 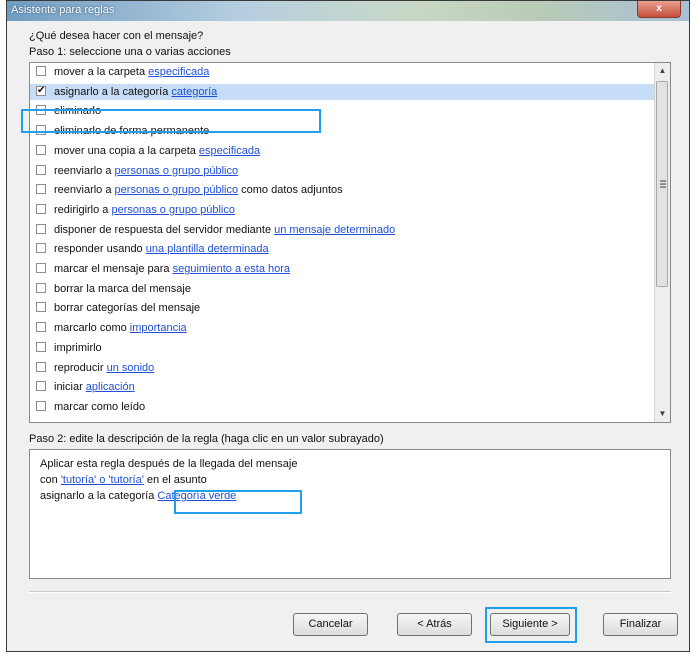 What do you see at coordinates (334, 230) in the screenshot?
I see `action-link: un mensaje determinado` at bounding box center [334, 230].